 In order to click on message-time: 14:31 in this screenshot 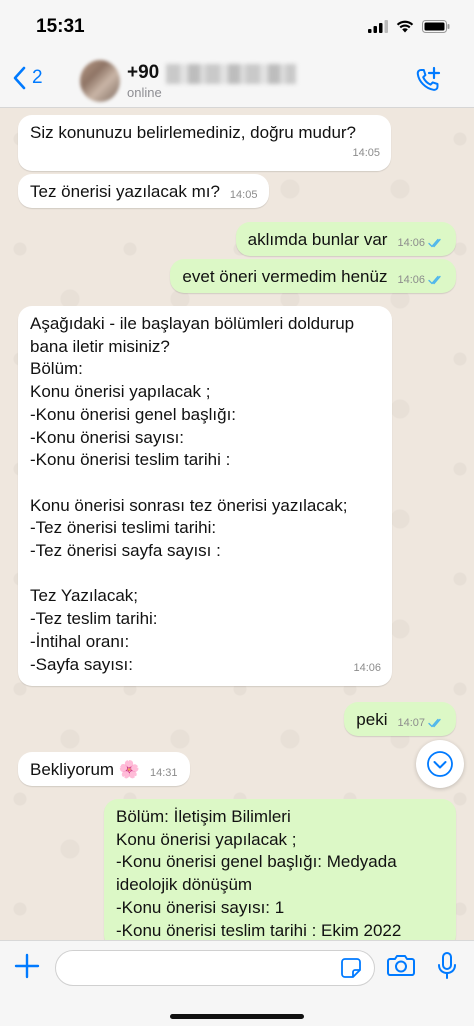, I will do `click(163, 773)`.